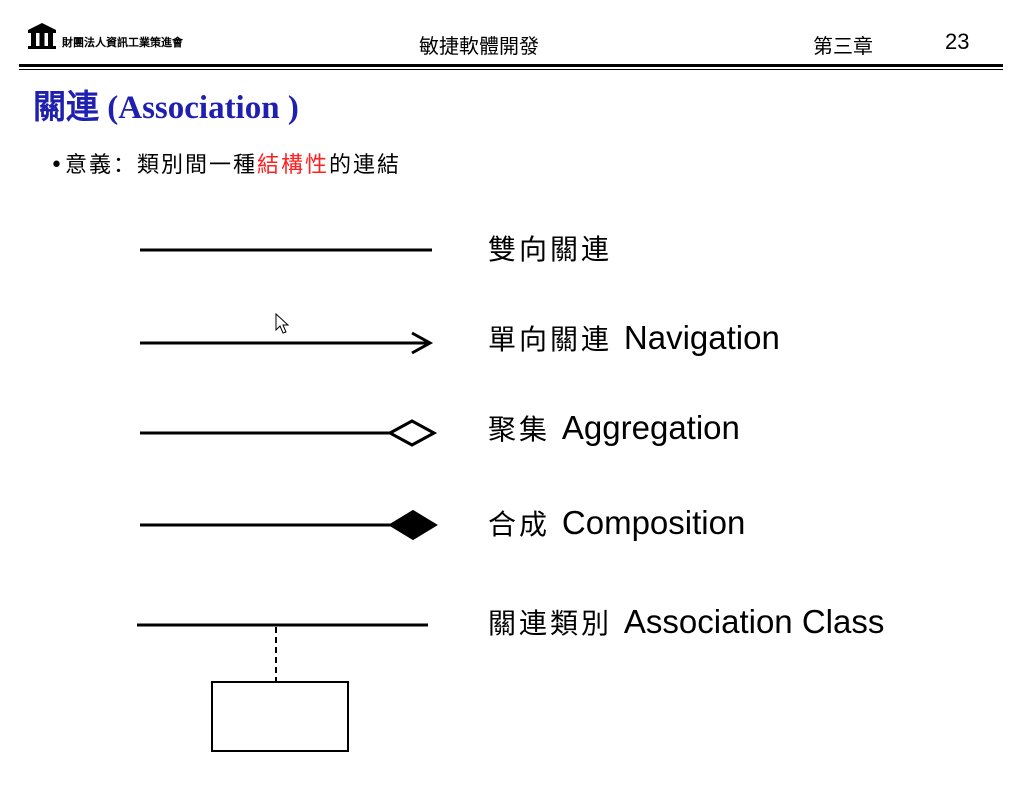 The image size is (1019, 799). What do you see at coordinates (614, 427) in the screenshot?
I see `label-aggregation: 聚集 Aggregation` at bounding box center [614, 427].